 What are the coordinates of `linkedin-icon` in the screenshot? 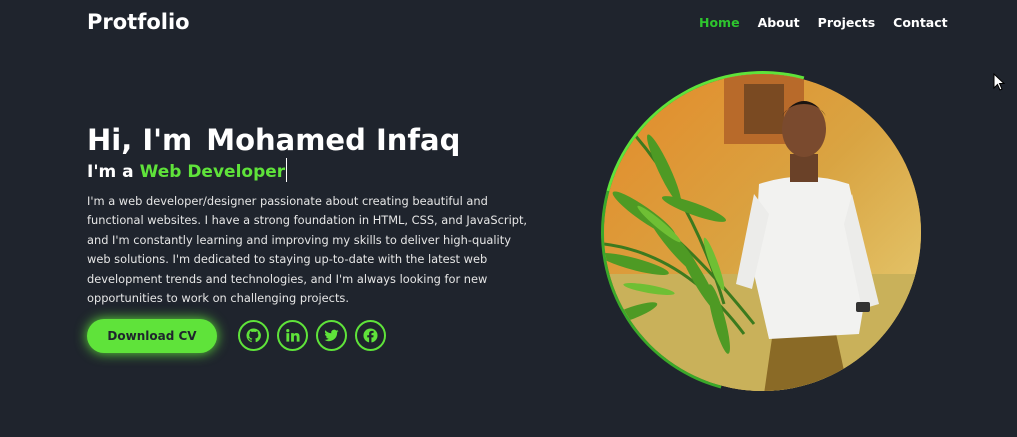 It's located at (293, 335).